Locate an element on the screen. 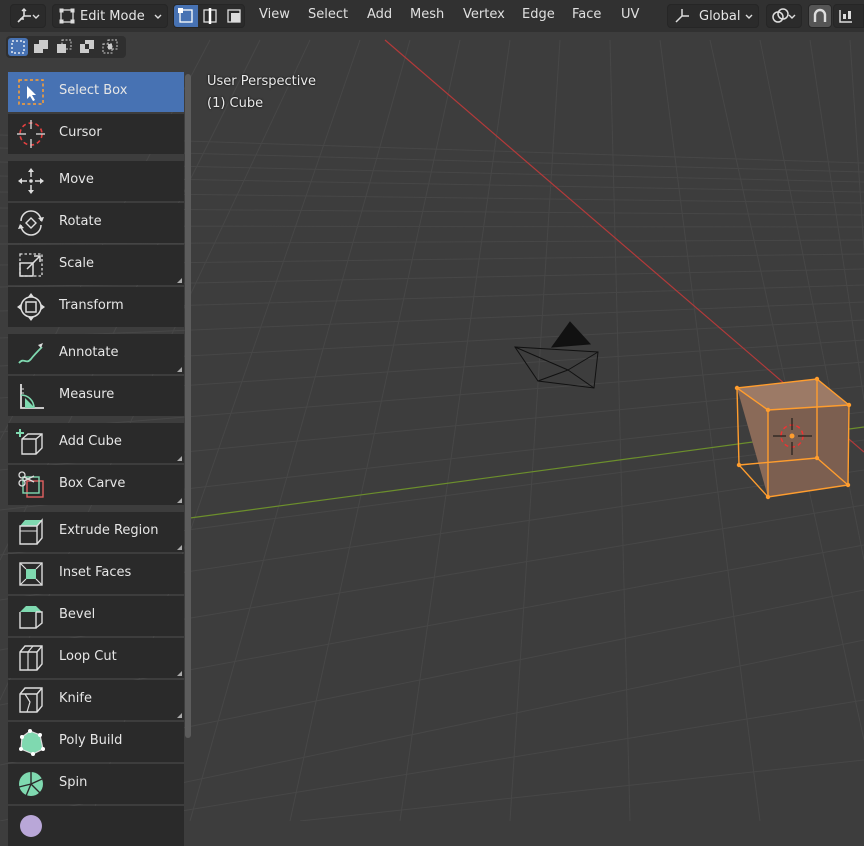 The width and height of the screenshot is (864, 846). select-mode-group is located at coordinates (209, 16).